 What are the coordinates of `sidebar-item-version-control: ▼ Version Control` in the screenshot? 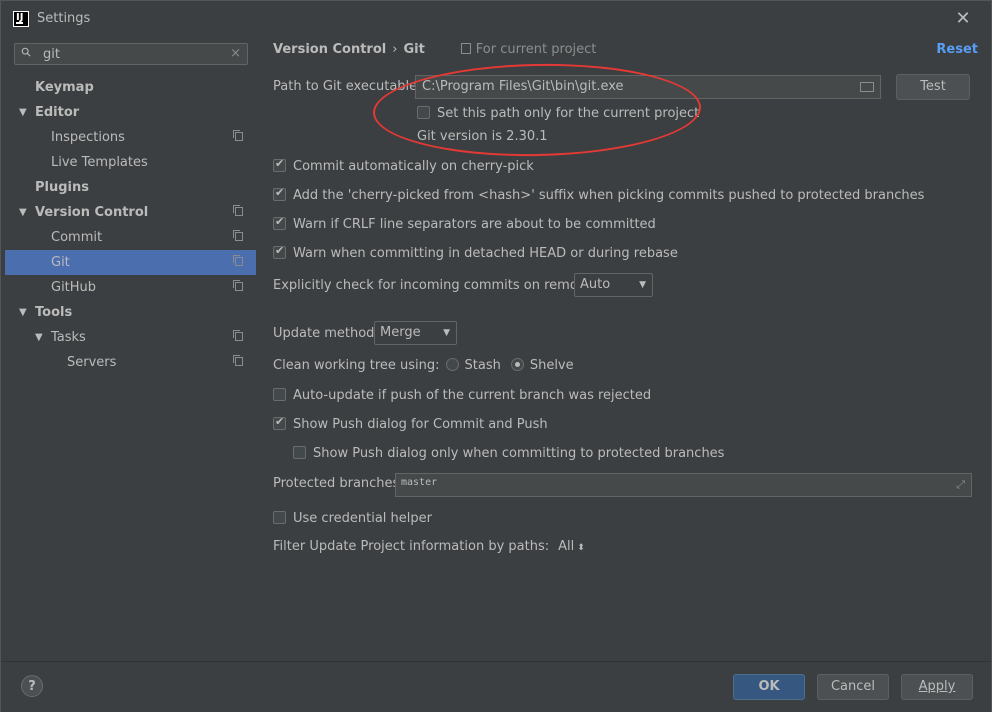 It's located at (130, 212).